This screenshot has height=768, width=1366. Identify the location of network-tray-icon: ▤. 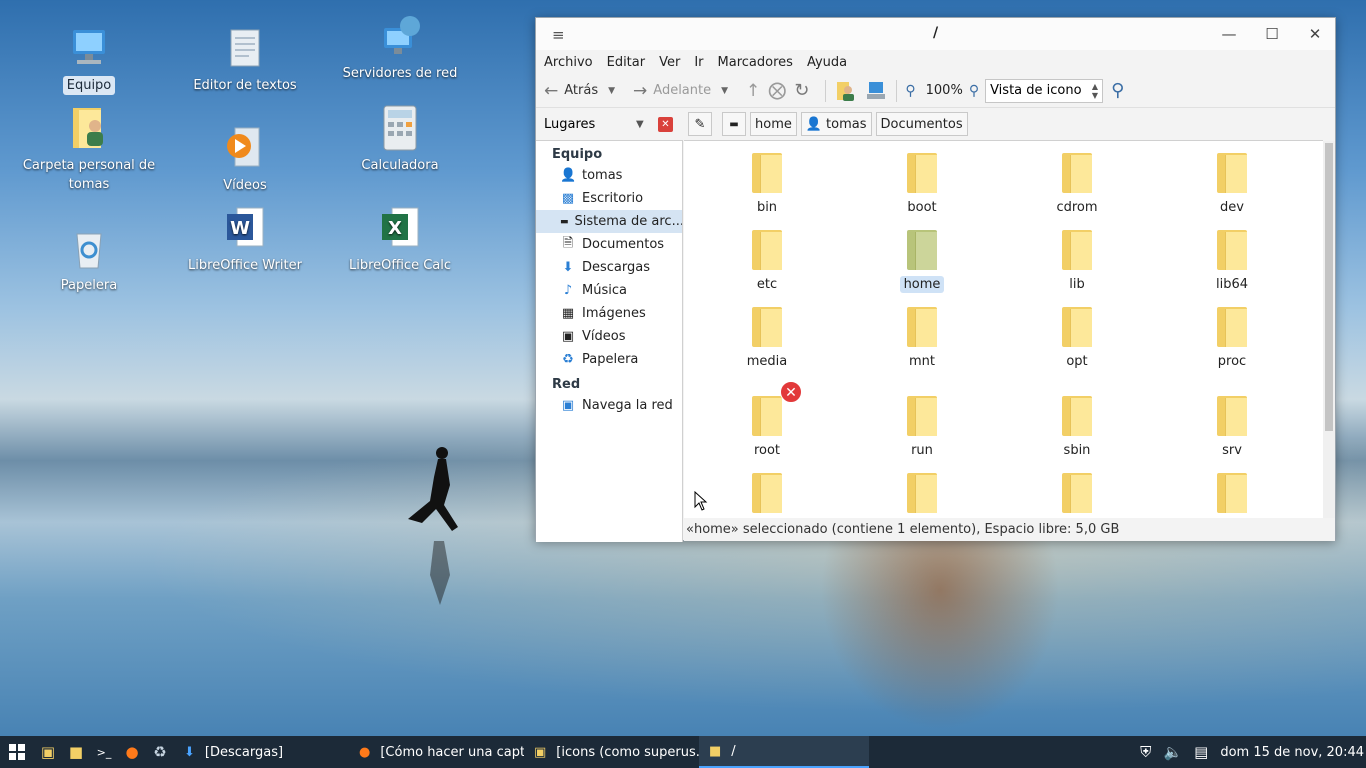
(1201, 752).